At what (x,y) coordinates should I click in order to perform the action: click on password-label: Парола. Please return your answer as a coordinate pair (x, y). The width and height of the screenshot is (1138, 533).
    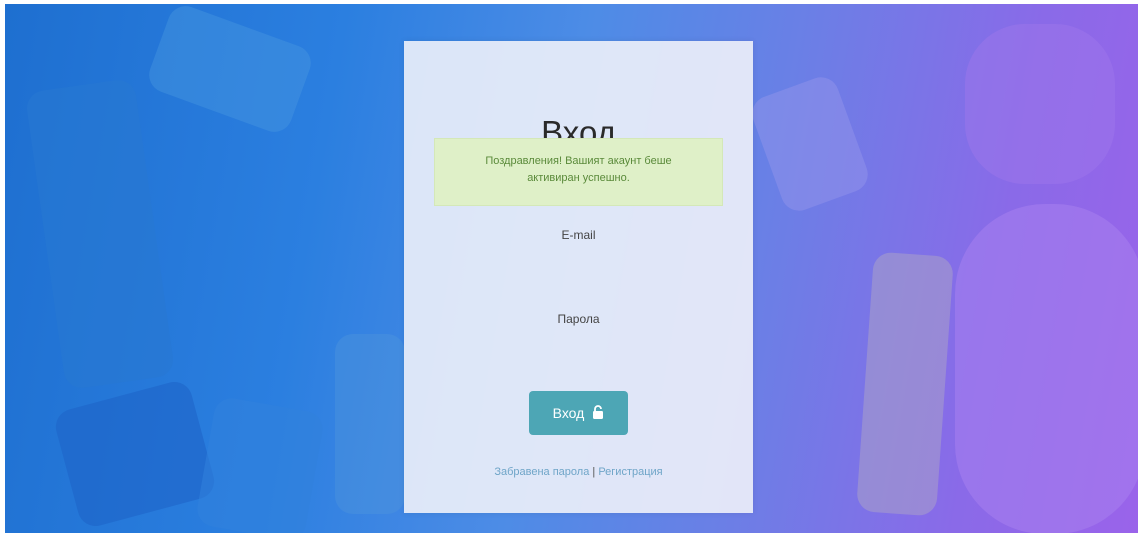
    Looking at the image, I should click on (578, 319).